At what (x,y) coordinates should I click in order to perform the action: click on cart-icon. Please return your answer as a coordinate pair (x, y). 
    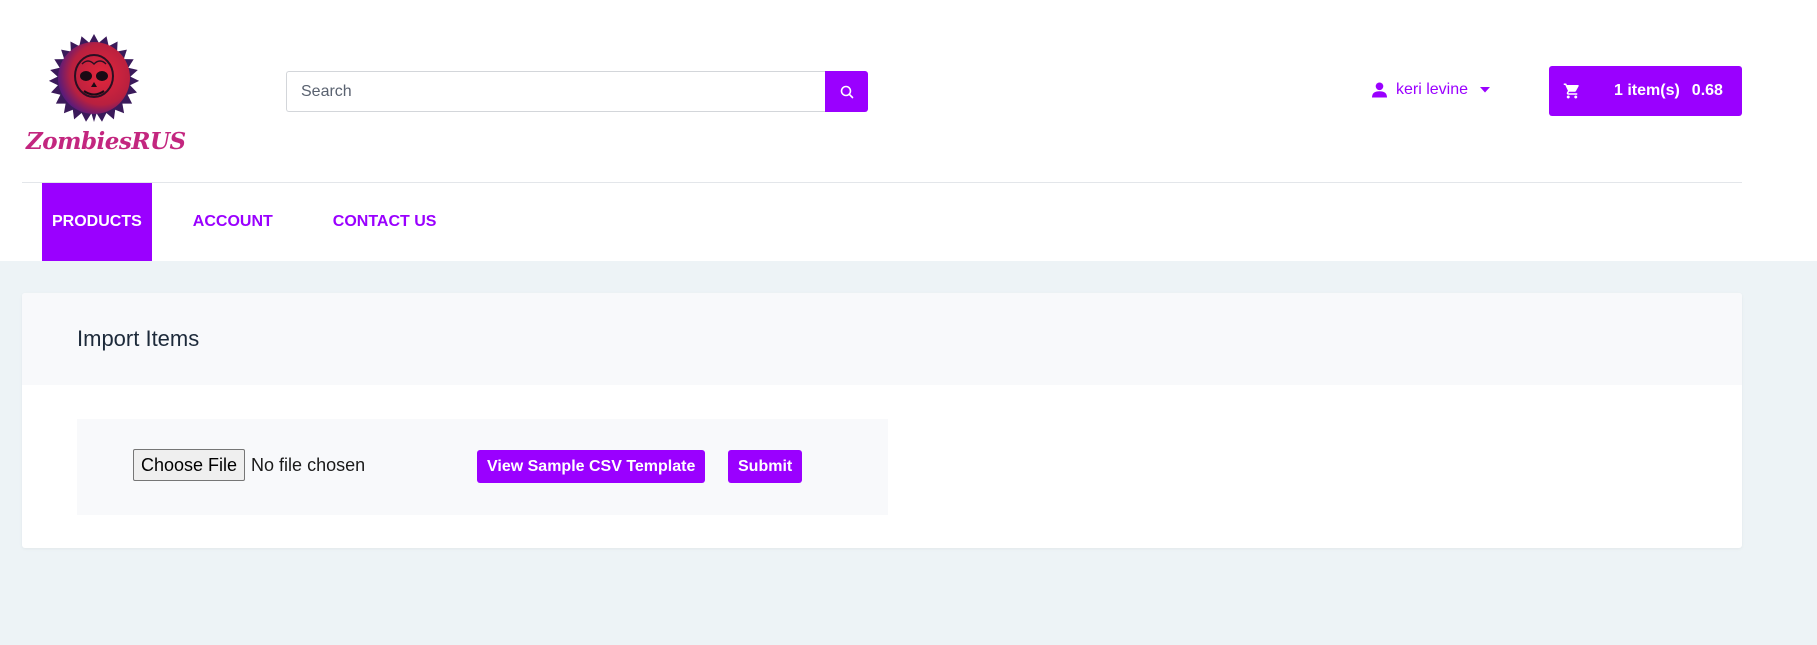
    Looking at the image, I should click on (1572, 91).